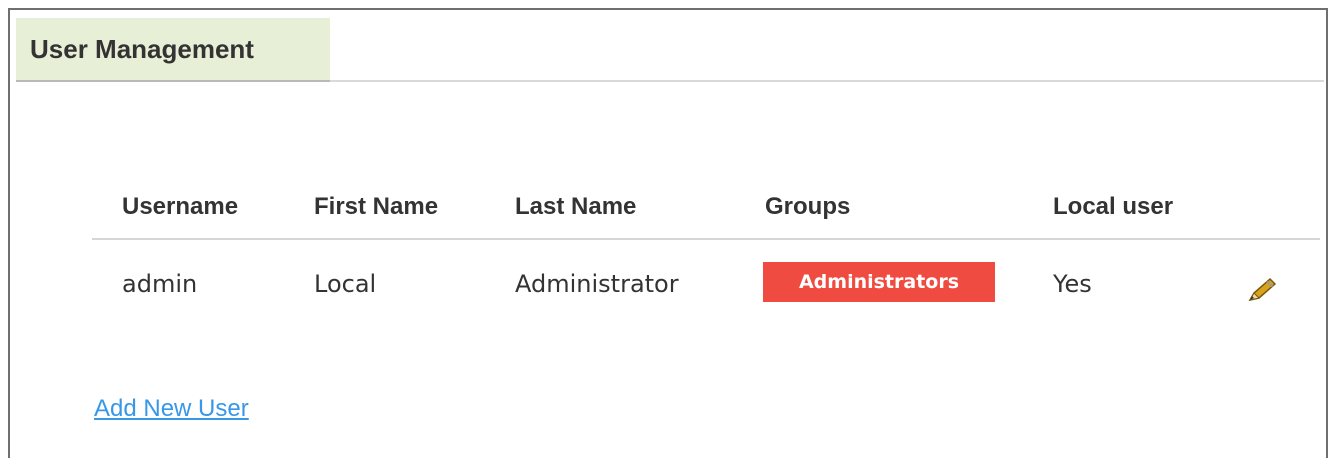 This screenshot has width=1338, height=458. Describe the element at coordinates (180, 206) in the screenshot. I see `column-header-username: Username` at that location.